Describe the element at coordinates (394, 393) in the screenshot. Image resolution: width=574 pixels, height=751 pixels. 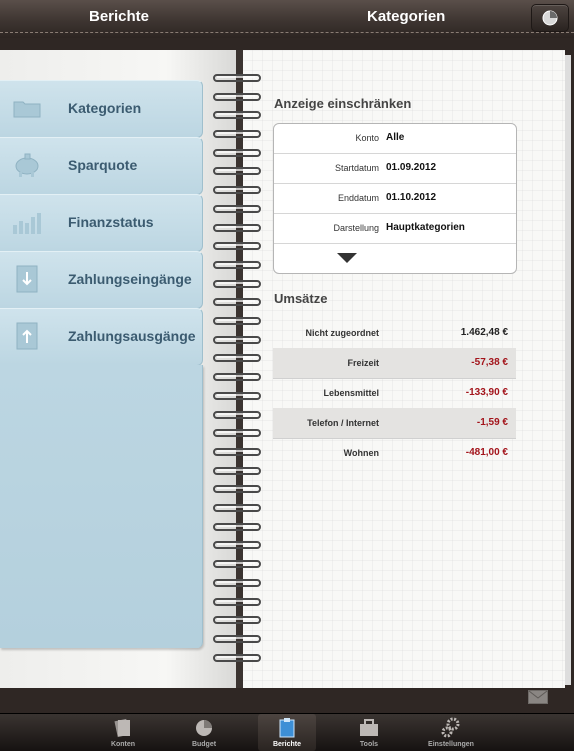
I see `table-row: Lebensmittel -133,90 €` at that location.